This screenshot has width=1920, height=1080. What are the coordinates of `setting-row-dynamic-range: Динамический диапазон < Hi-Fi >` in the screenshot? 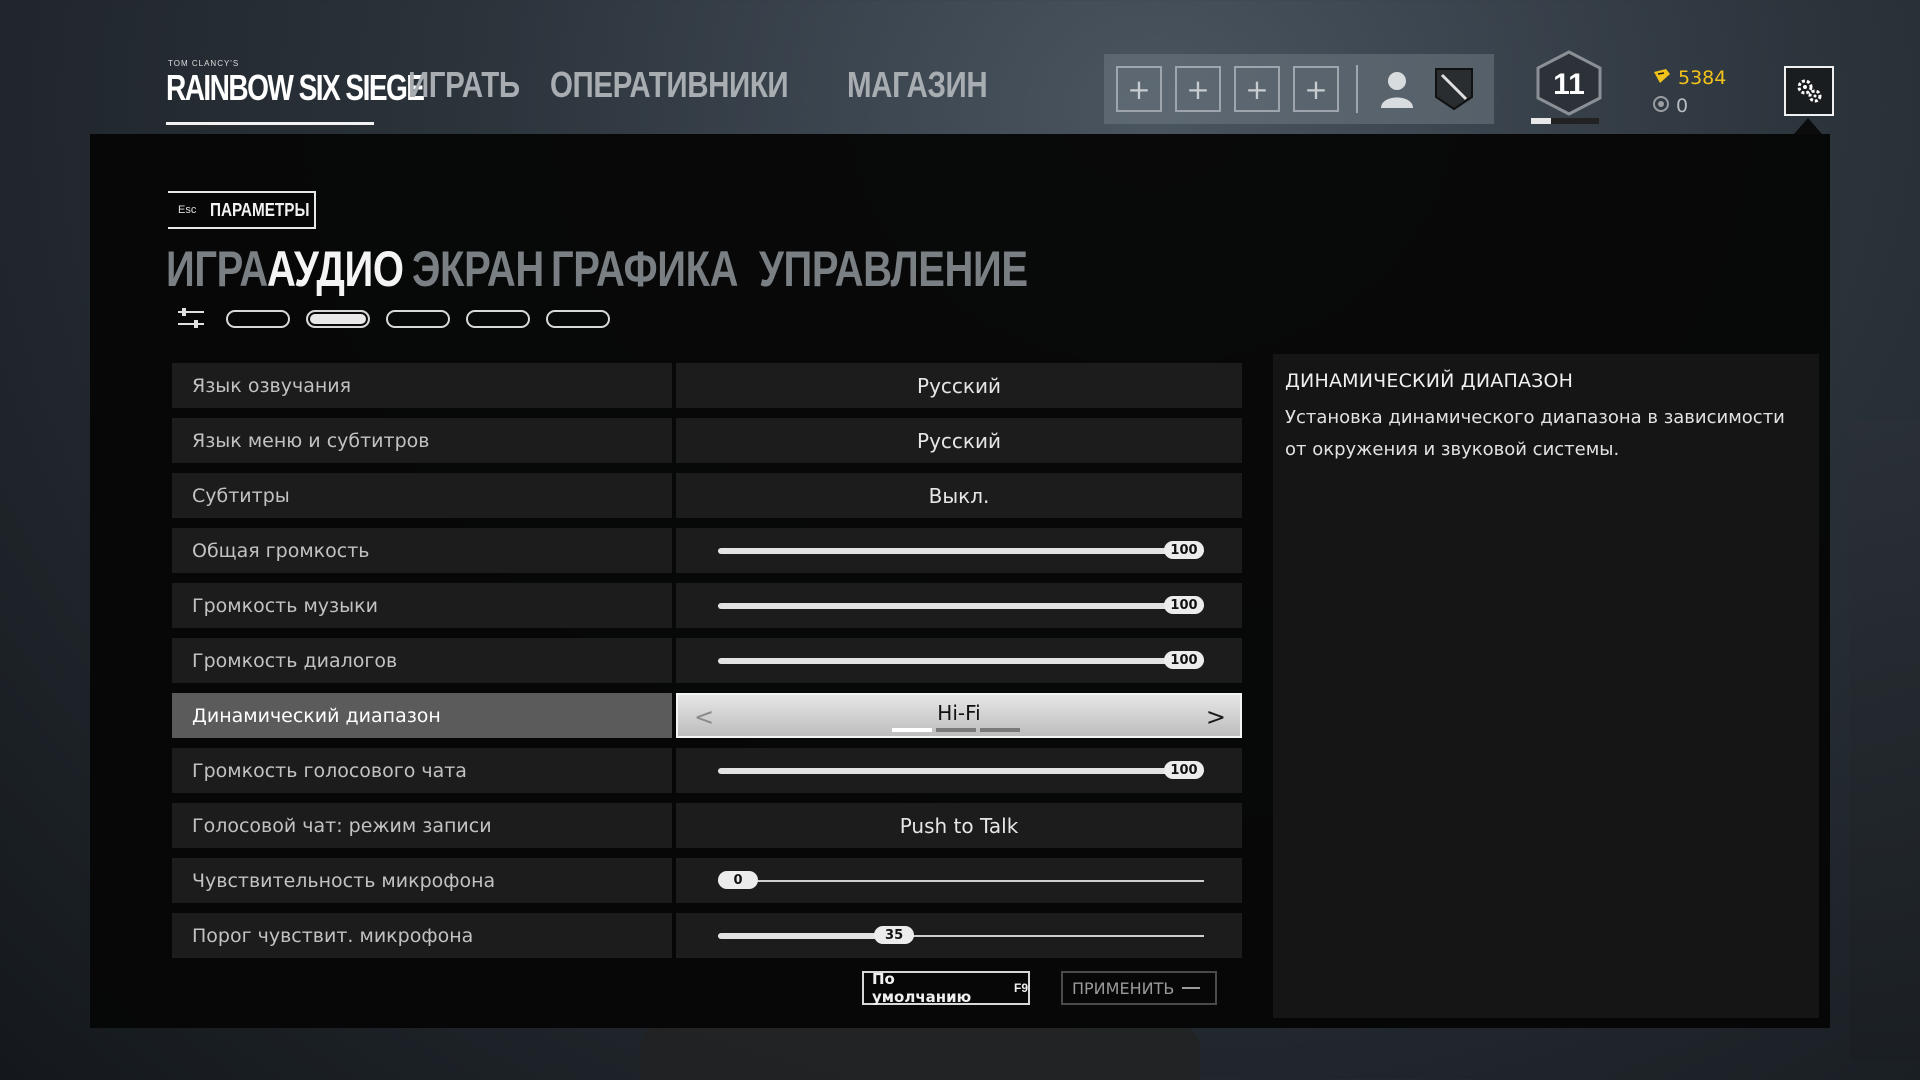 It's located at (707, 715).